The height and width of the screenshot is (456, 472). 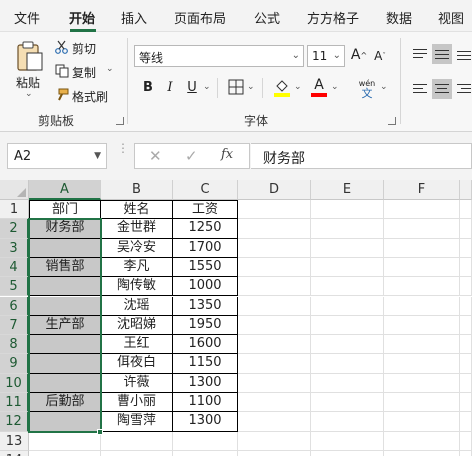 I want to click on table-cell: 曹小丽, so click(x=137, y=403).